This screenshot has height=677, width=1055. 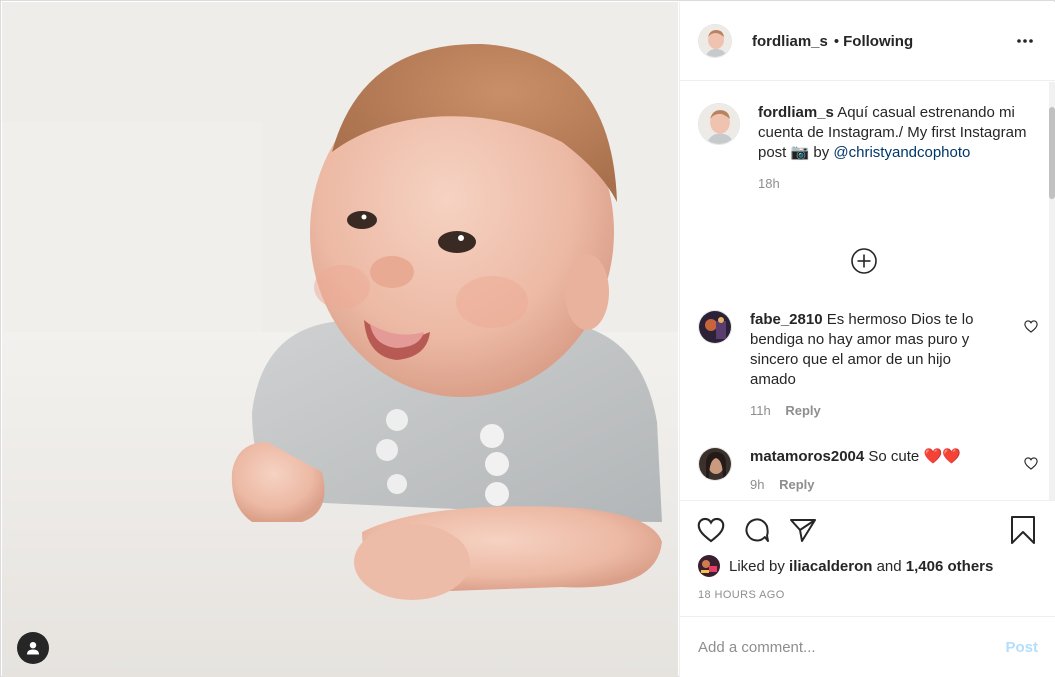 What do you see at coordinates (894, 456) in the screenshot?
I see `comment-text: So cute` at bounding box center [894, 456].